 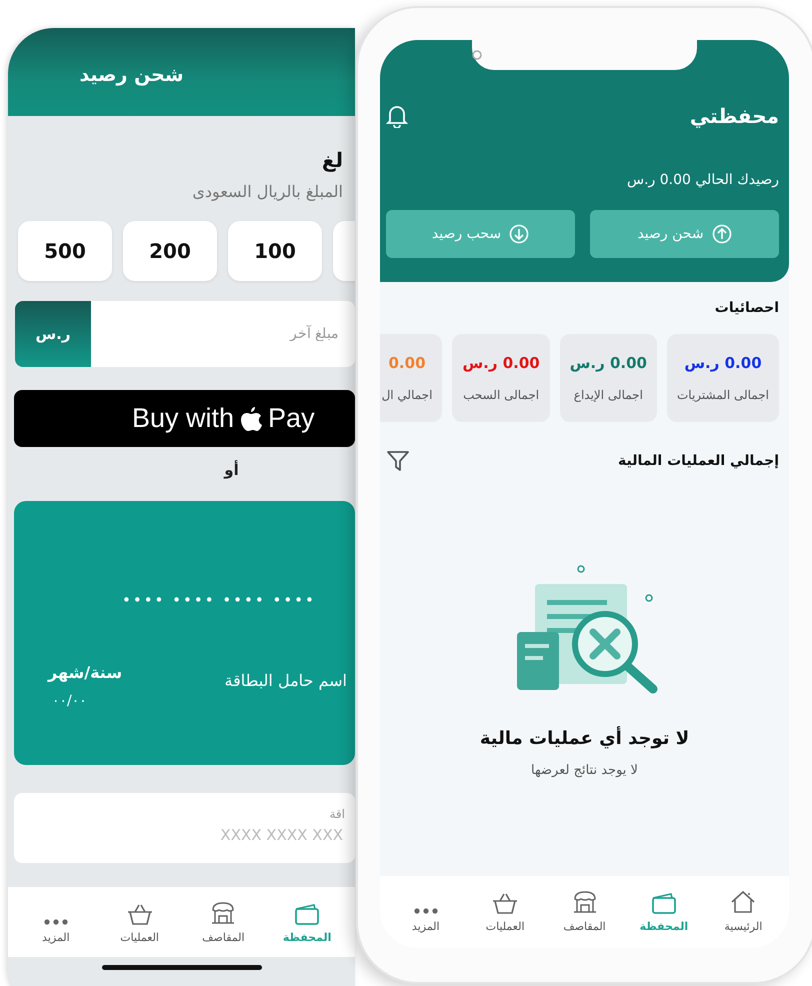 I want to click on expiry-value: ٠٠/٠٠, so click(x=69, y=701).